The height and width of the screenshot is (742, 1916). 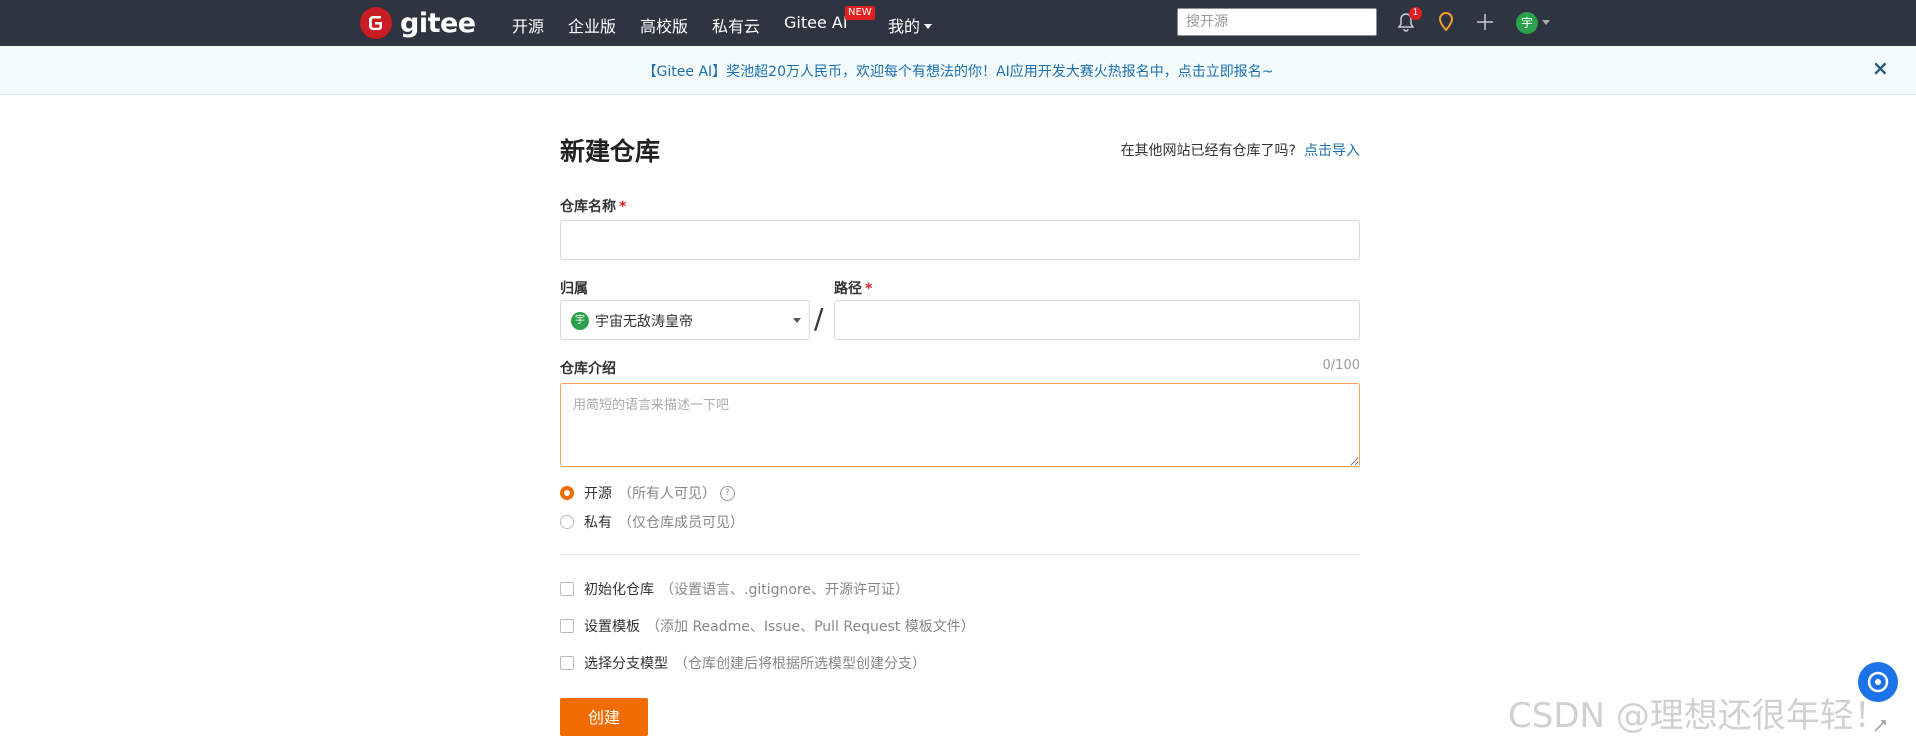 What do you see at coordinates (1546, 22) in the screenshot?
I see `avatar-chevron-down-icon` at bounding box center [1546, 22].